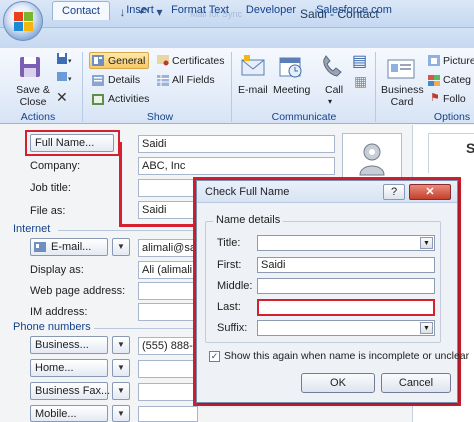 The height and width of the screenshot is (422, 474). Describe the element at coordinates (121, 368) in the screenshot. I see `home-phone-dropdown: ▼` at that location.